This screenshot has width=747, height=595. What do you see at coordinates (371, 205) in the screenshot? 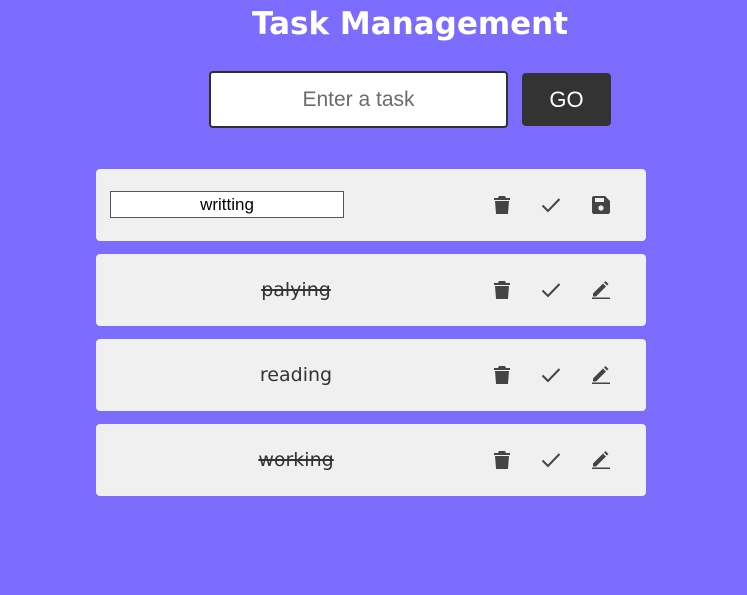
I see `task-item` at bounding box center [371, 205].